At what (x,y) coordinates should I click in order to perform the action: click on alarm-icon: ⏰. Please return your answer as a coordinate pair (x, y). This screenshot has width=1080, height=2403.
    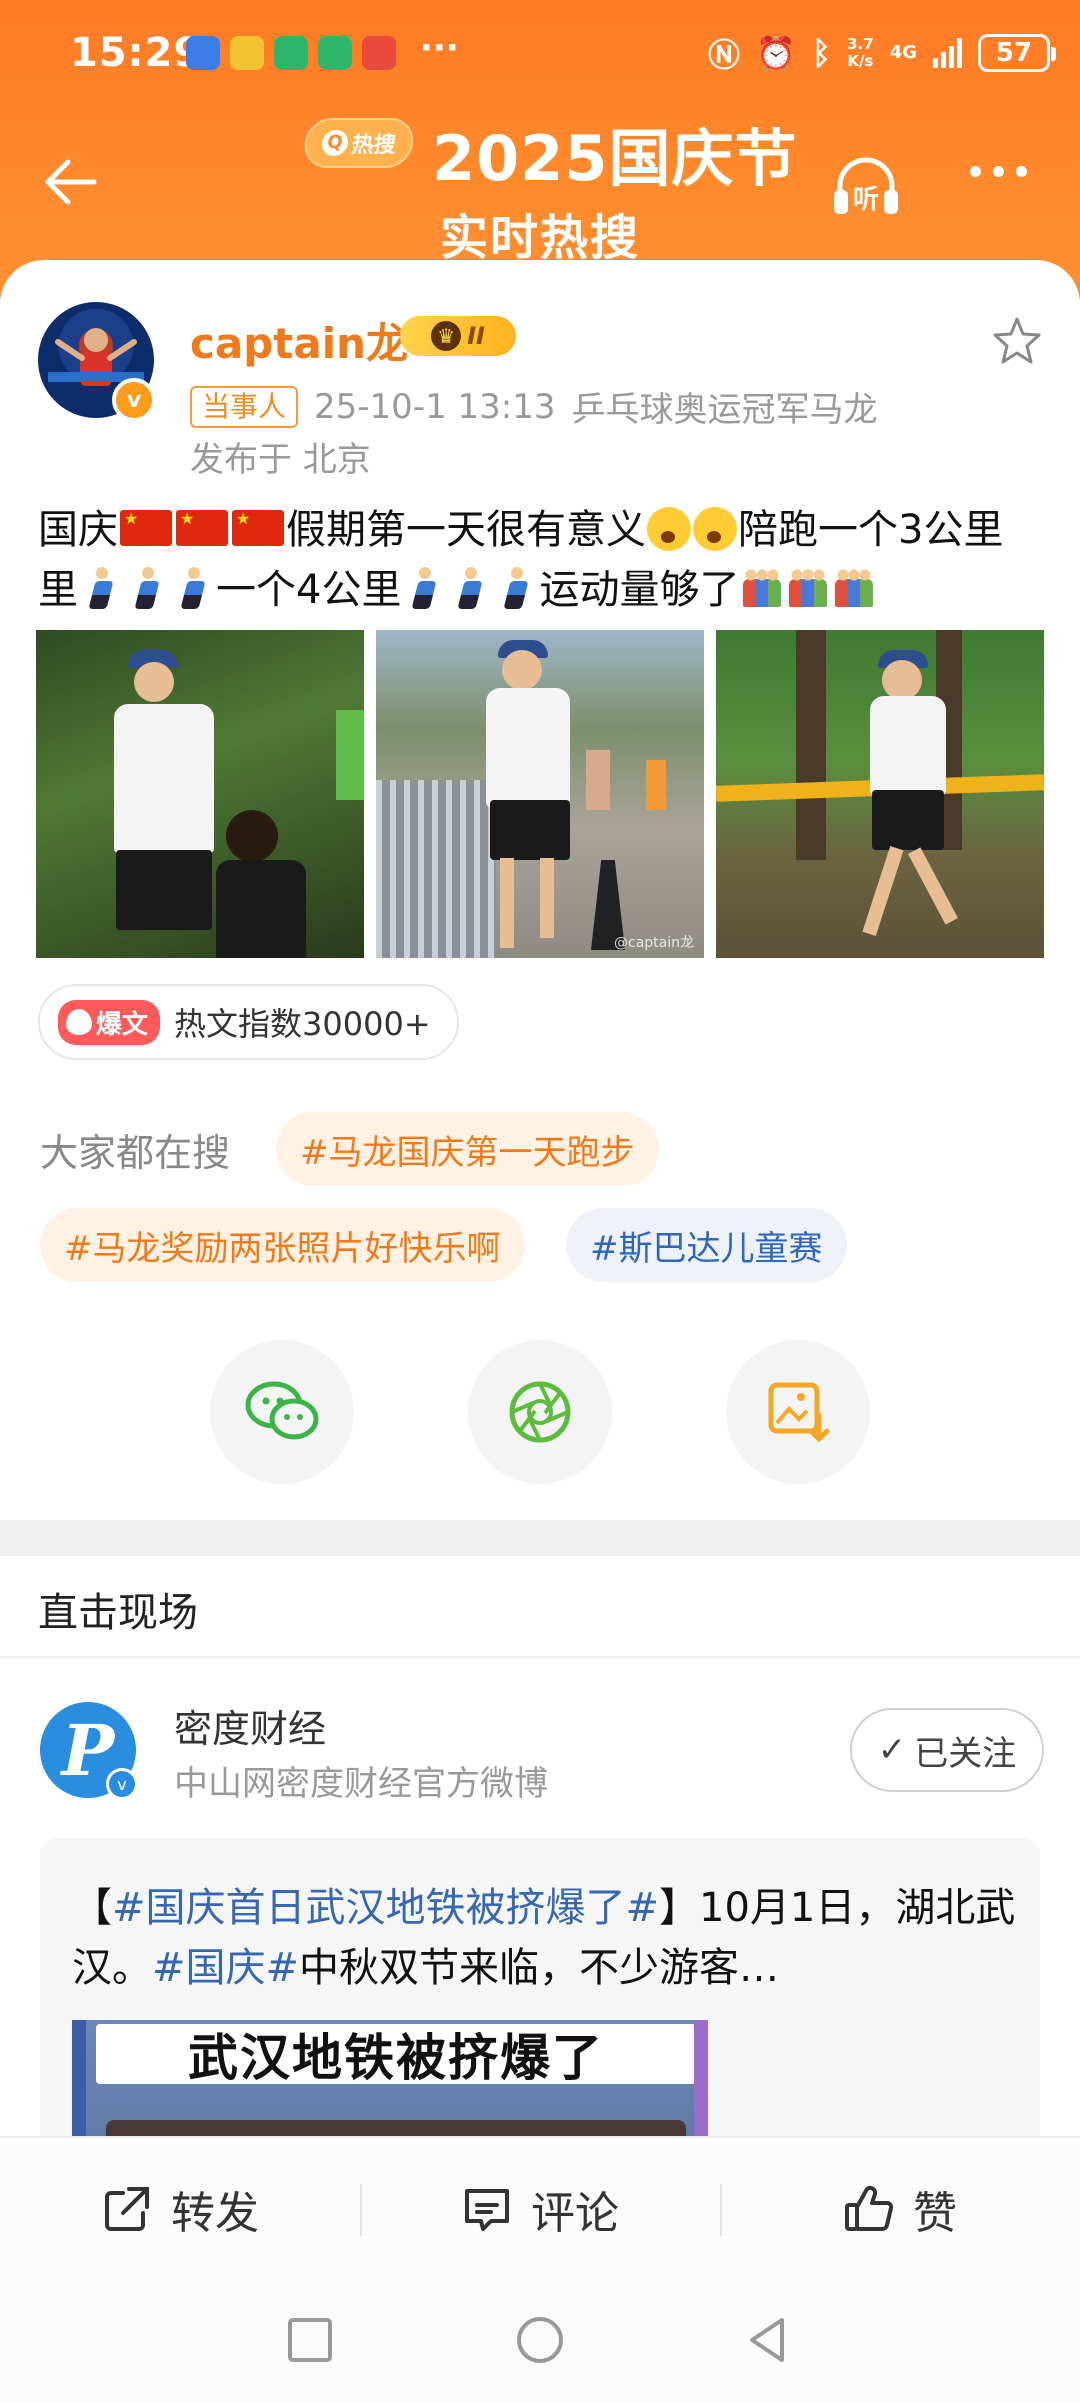
    Looking at the image, I should click on (776, 53).